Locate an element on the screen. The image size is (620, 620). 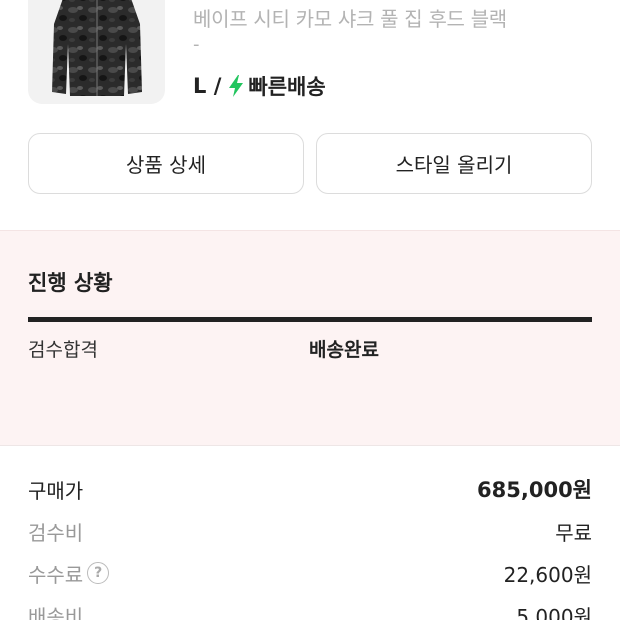
lightning-bolt-icon is located at coordinates (236, 86).